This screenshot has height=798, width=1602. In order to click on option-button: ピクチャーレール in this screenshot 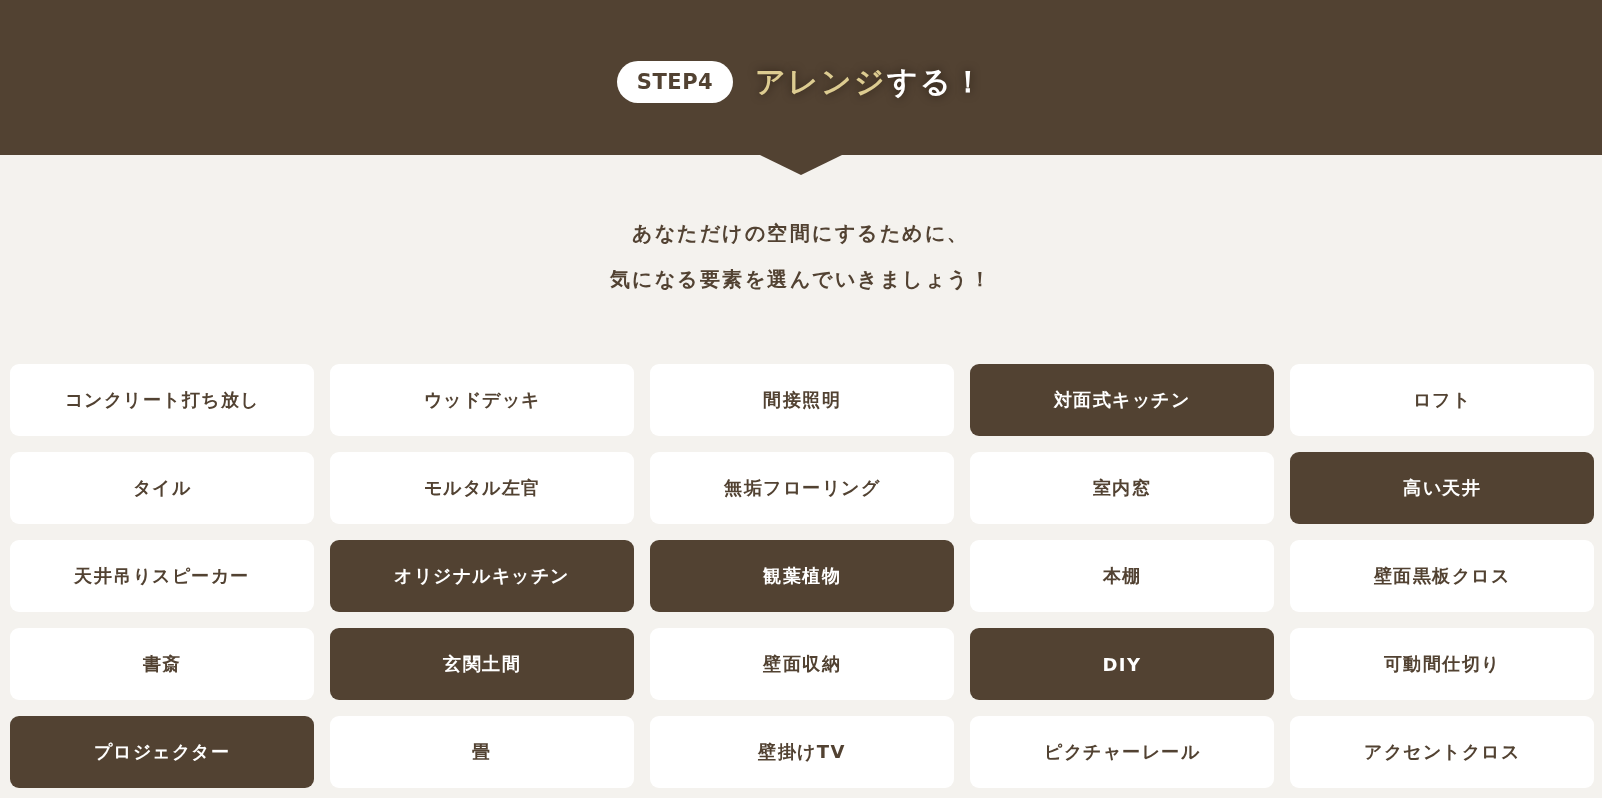, I will do `click(1122, 752)`.